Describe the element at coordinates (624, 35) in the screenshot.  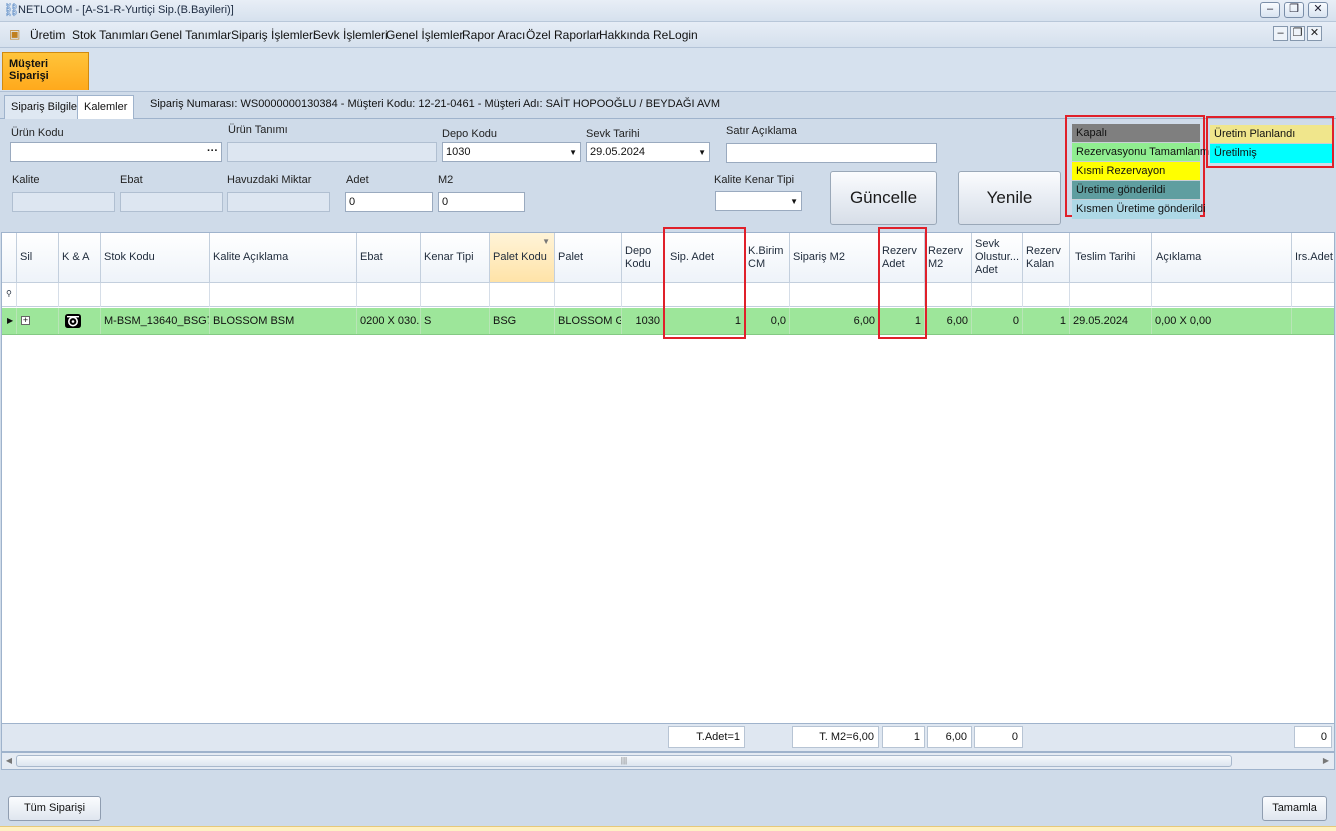
I see `menu-hakkinda: Hakkında` at that location.